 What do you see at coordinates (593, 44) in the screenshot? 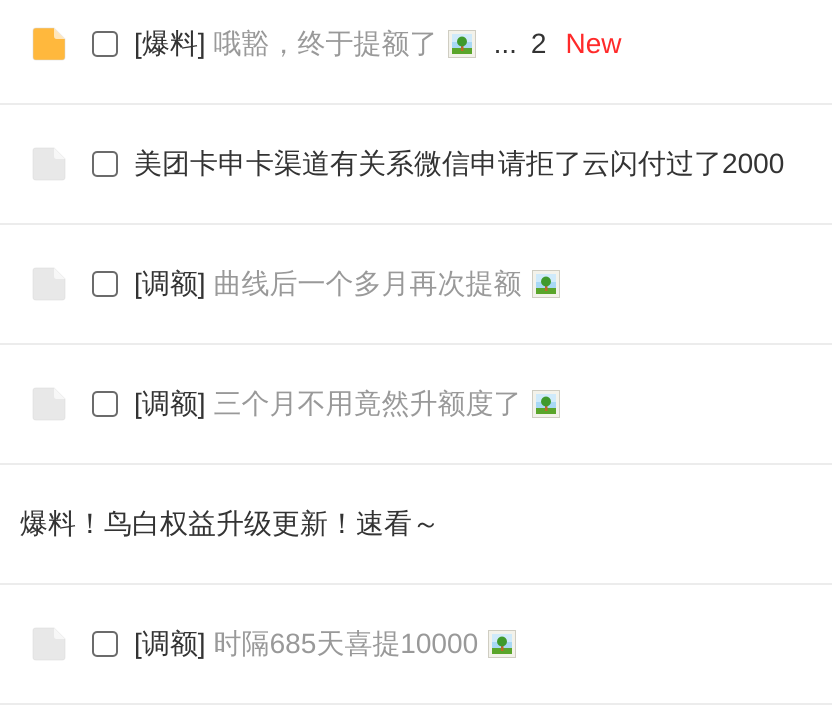
I see `new-label: New` at bounding box center [593, 44].